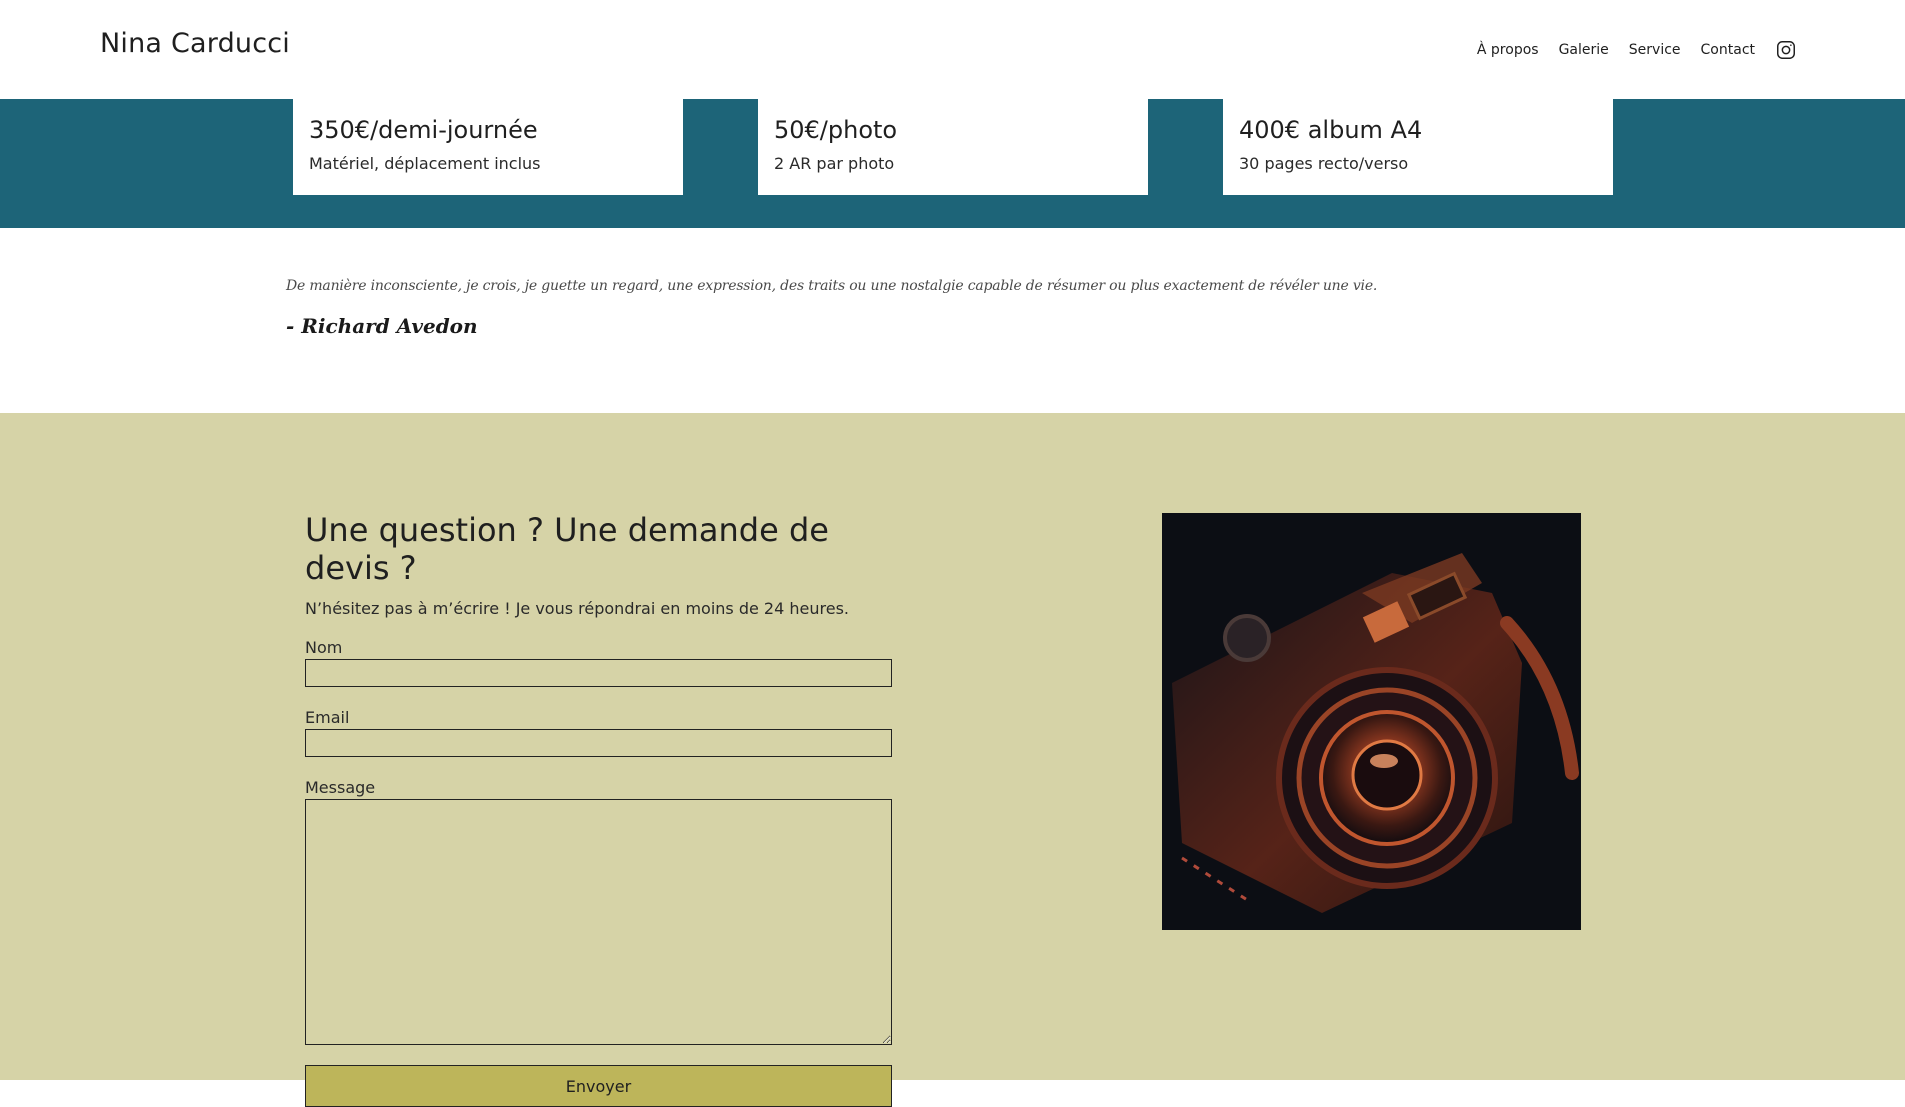 The image size is (1905, 1107). I want to click on nav-item-service: Service, so click(1655, 50).